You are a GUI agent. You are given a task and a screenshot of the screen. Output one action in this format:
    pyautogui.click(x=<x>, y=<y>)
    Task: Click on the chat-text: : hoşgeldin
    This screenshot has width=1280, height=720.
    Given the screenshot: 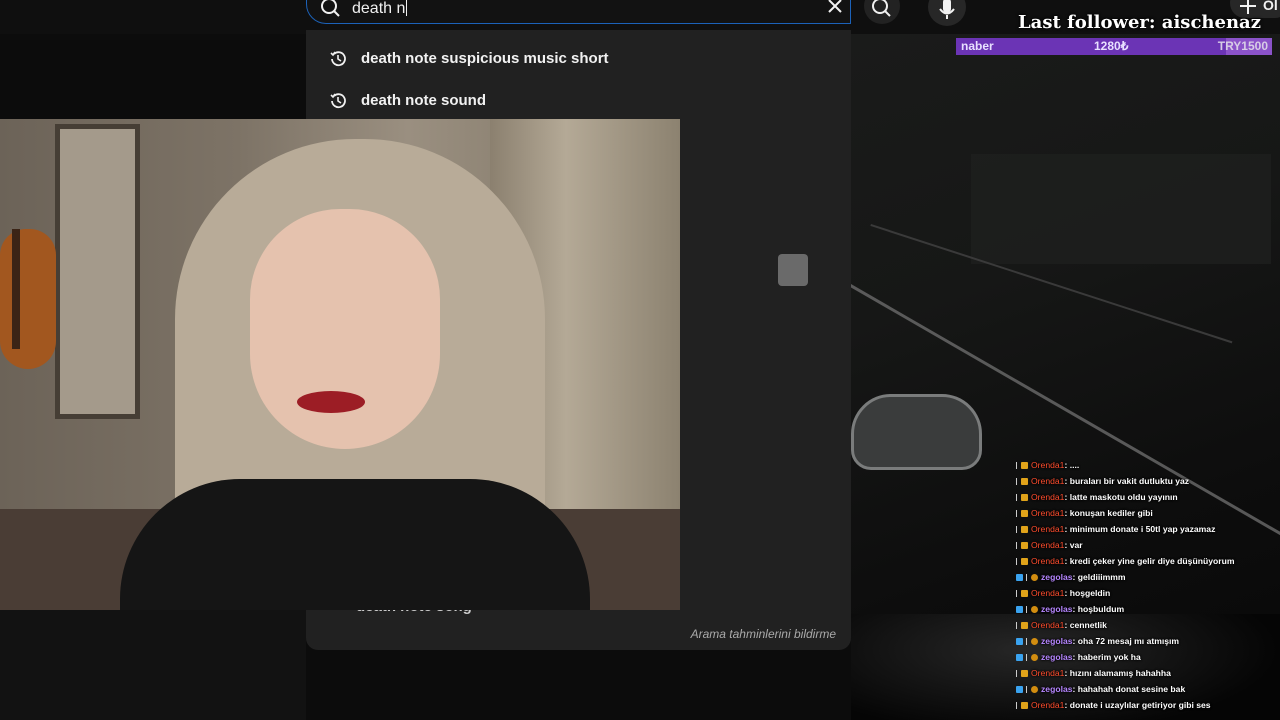 What is the action you would take?
    pyautogui.click(x=1087, y=593)
    